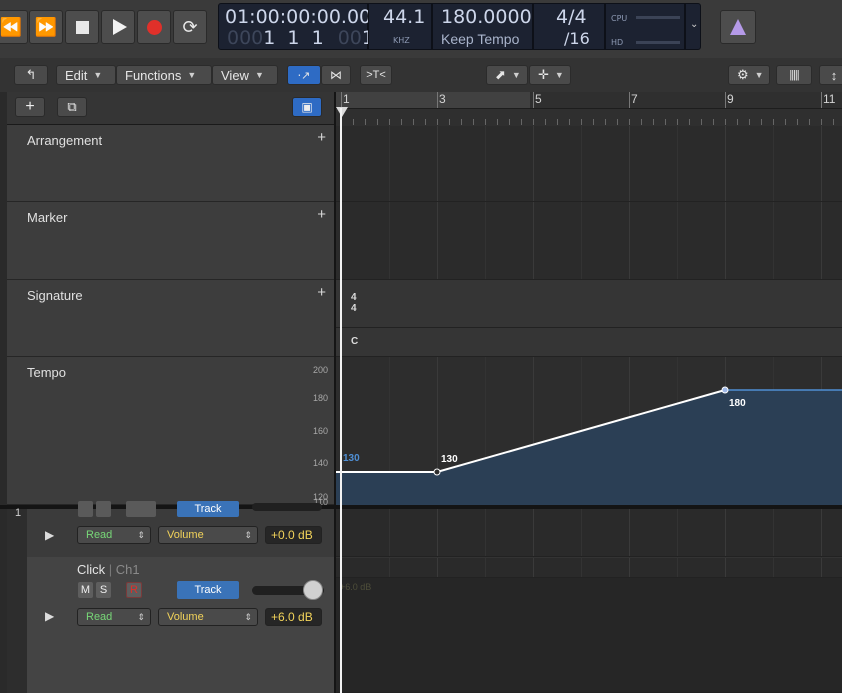 This screenshot has height=693, width=842. I want to click on playhead-marker-icon, so click(342, 112).